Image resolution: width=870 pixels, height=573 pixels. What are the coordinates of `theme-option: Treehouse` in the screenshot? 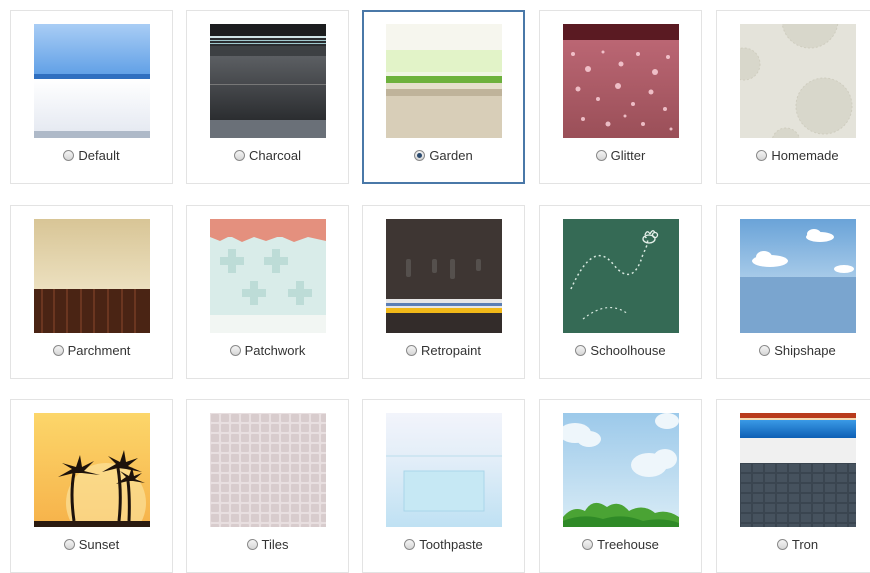 It's located at (620, 544).